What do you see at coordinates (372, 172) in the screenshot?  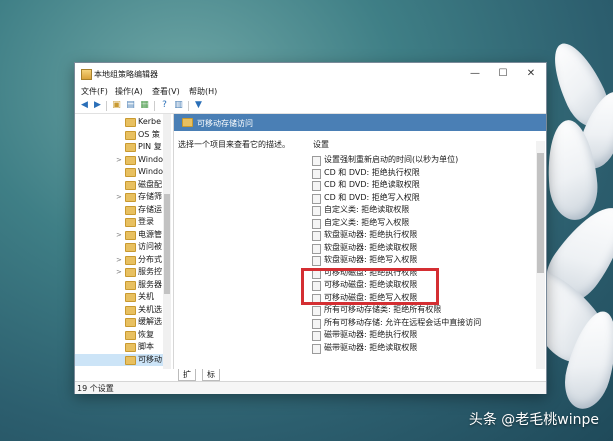 I see `setting-label: CD 和 DVD: 拒绝执行权限` at bounding box center [372, 172].